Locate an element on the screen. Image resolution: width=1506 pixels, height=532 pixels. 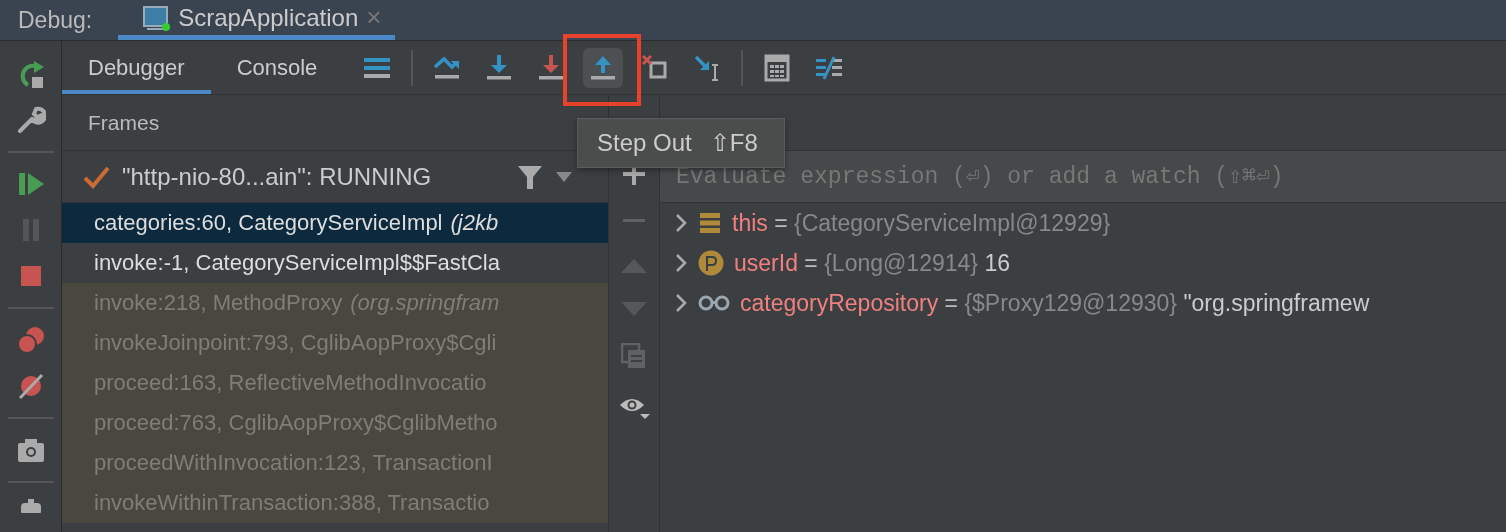
variable-entry: categoryRepository = {$Proxy129@12930} "org.springframew is located at coordinates (1055, 303).